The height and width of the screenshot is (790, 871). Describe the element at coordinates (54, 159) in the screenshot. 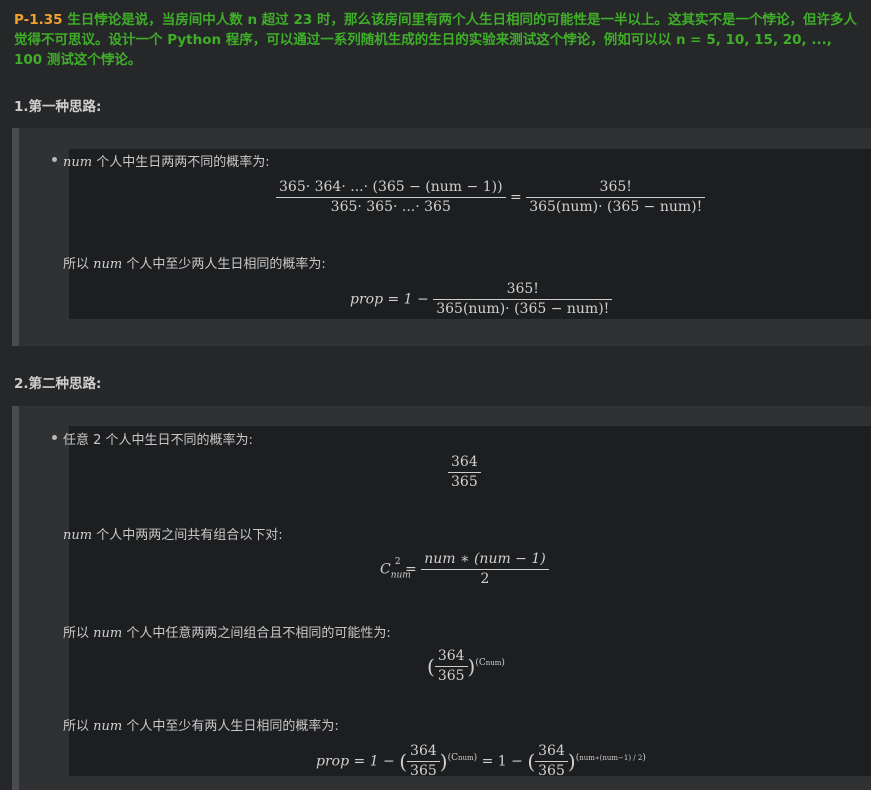

I see `section1-bullet` at that location.